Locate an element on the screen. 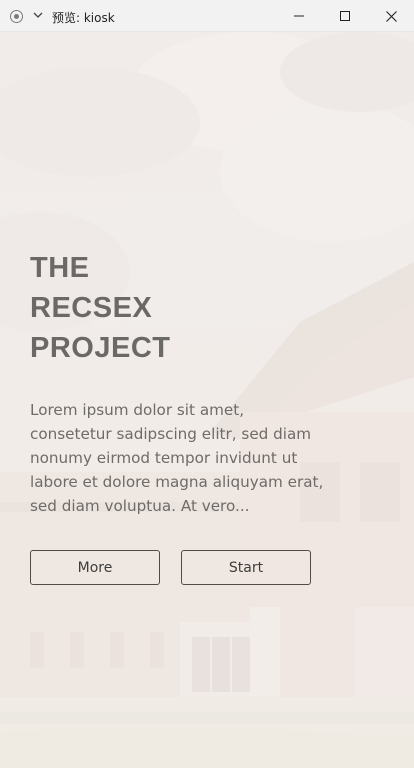  window-titlebar: 预览: kiosk is located at coordinates (207, 16).